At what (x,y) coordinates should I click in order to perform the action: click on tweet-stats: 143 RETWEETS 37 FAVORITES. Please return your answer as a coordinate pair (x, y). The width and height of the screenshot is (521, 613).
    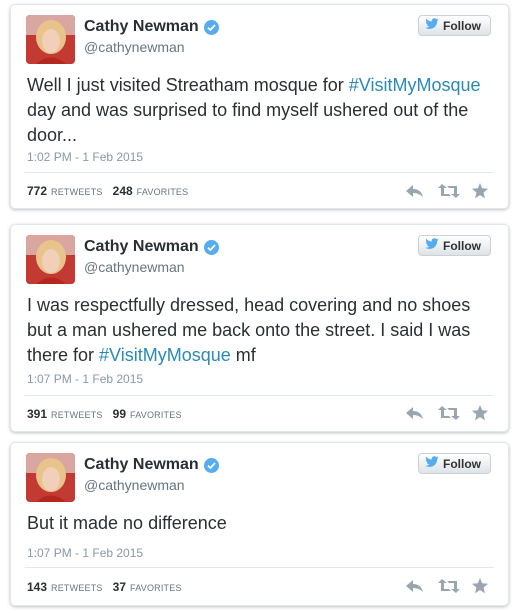
    Looking at the image, I should click on (107, 587).